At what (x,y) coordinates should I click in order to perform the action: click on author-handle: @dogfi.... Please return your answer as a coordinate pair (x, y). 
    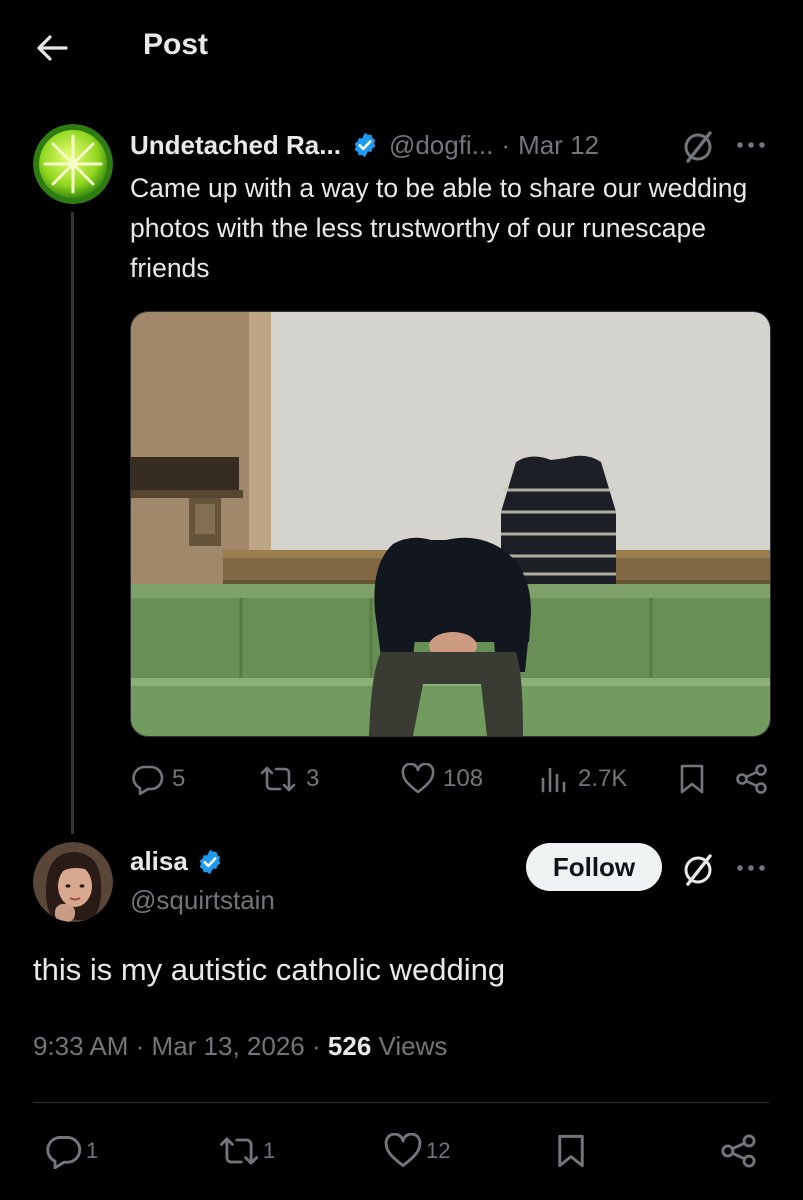
    Looking at the image, I should click on (441, 145).